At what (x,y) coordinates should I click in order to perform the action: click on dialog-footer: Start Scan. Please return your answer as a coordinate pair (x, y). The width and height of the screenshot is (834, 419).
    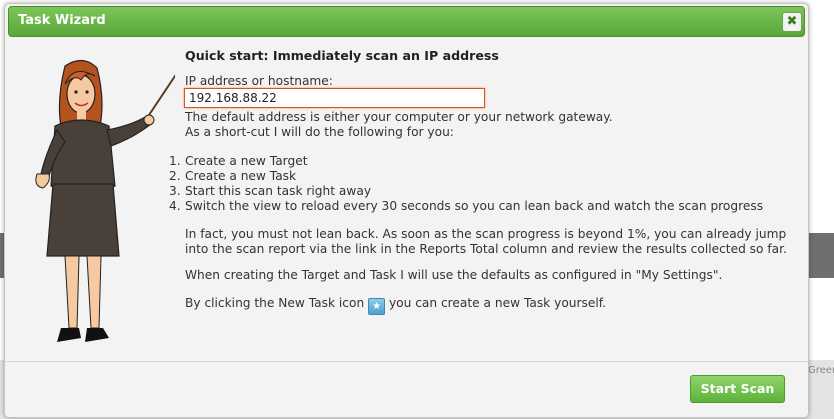
    Looking at the image, I should click on (406, 389).